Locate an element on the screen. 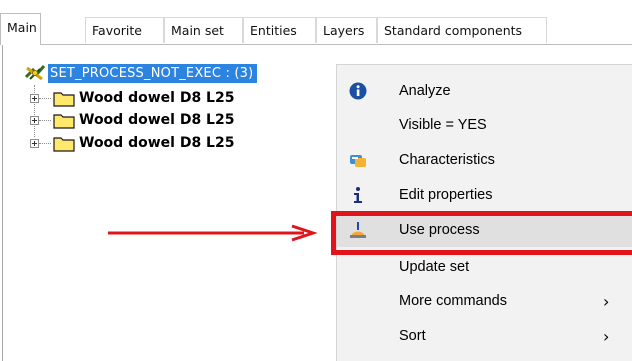 Image resolution: width=632 pixels, height=361 pixels. menu-item-label: Visible = YES is located at coordinates (443, 125).